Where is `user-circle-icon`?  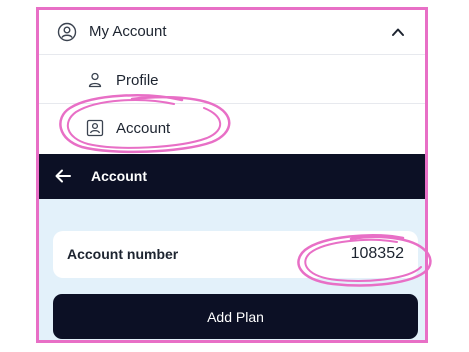
user-circle-icon is located at coordinates (67, 32).